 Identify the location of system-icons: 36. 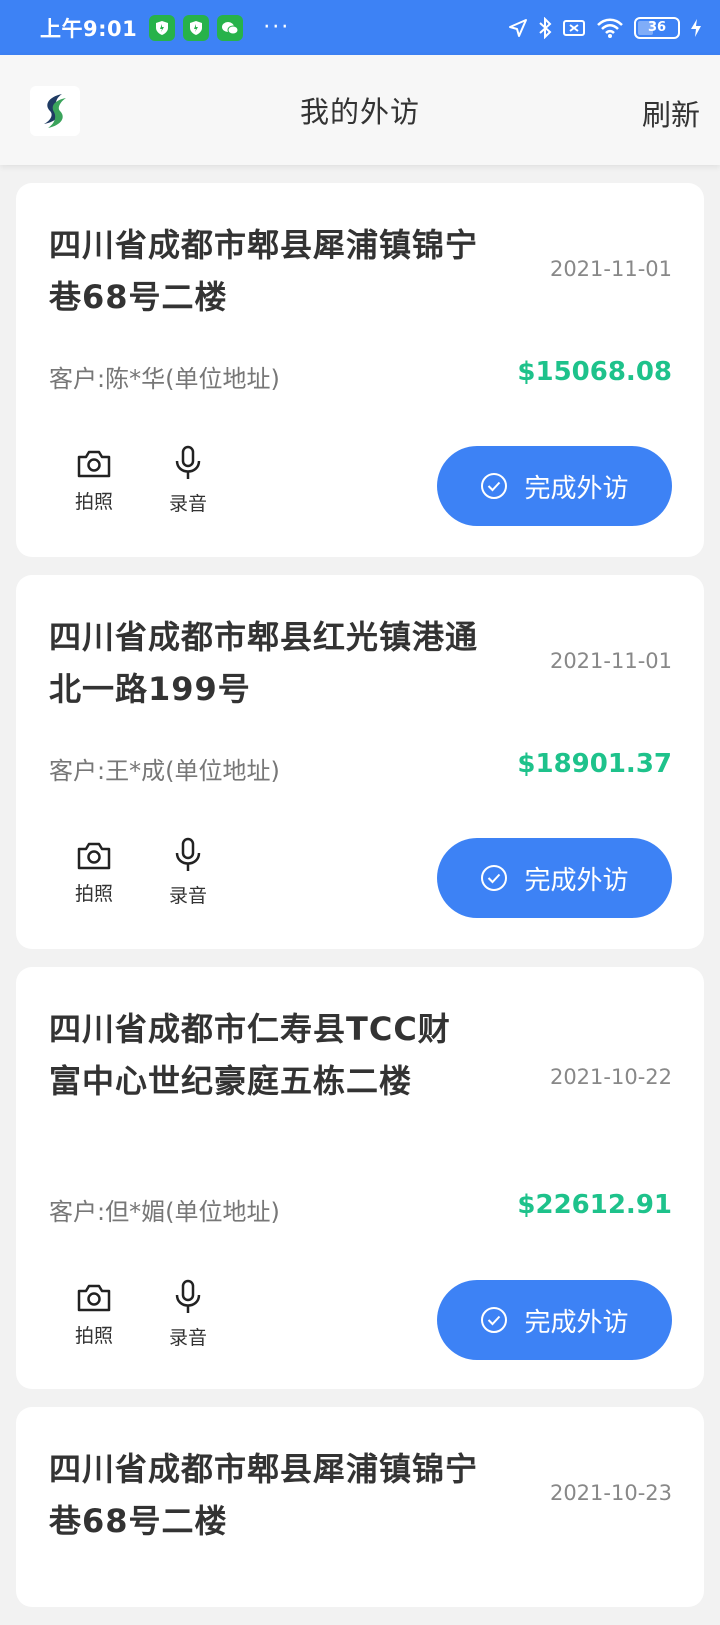
(605, 27).